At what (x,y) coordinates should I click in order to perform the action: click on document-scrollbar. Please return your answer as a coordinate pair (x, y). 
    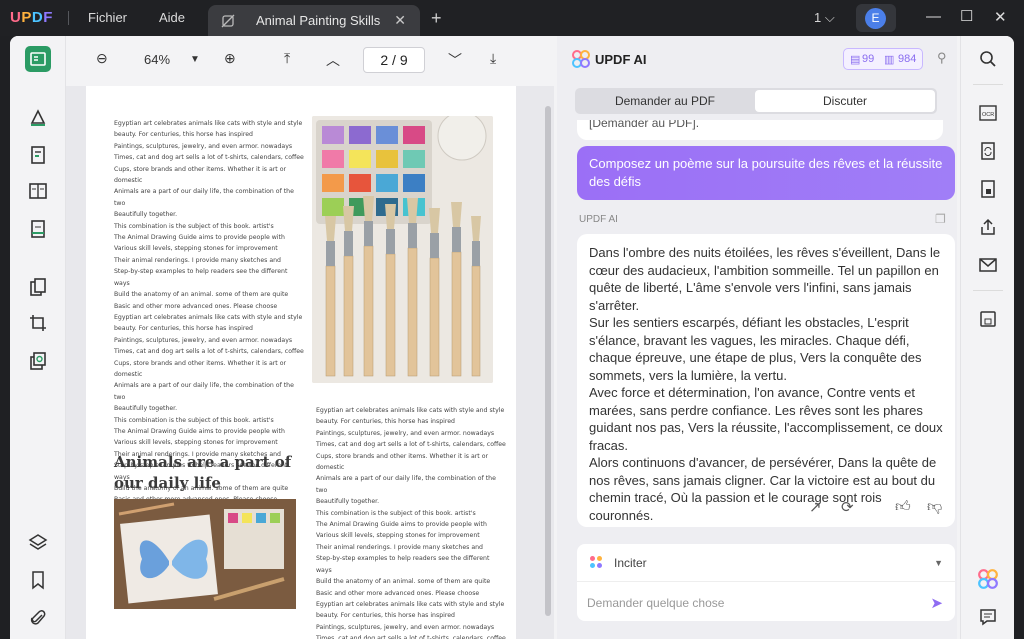
    Looking at the image, I should click on (548, 361).